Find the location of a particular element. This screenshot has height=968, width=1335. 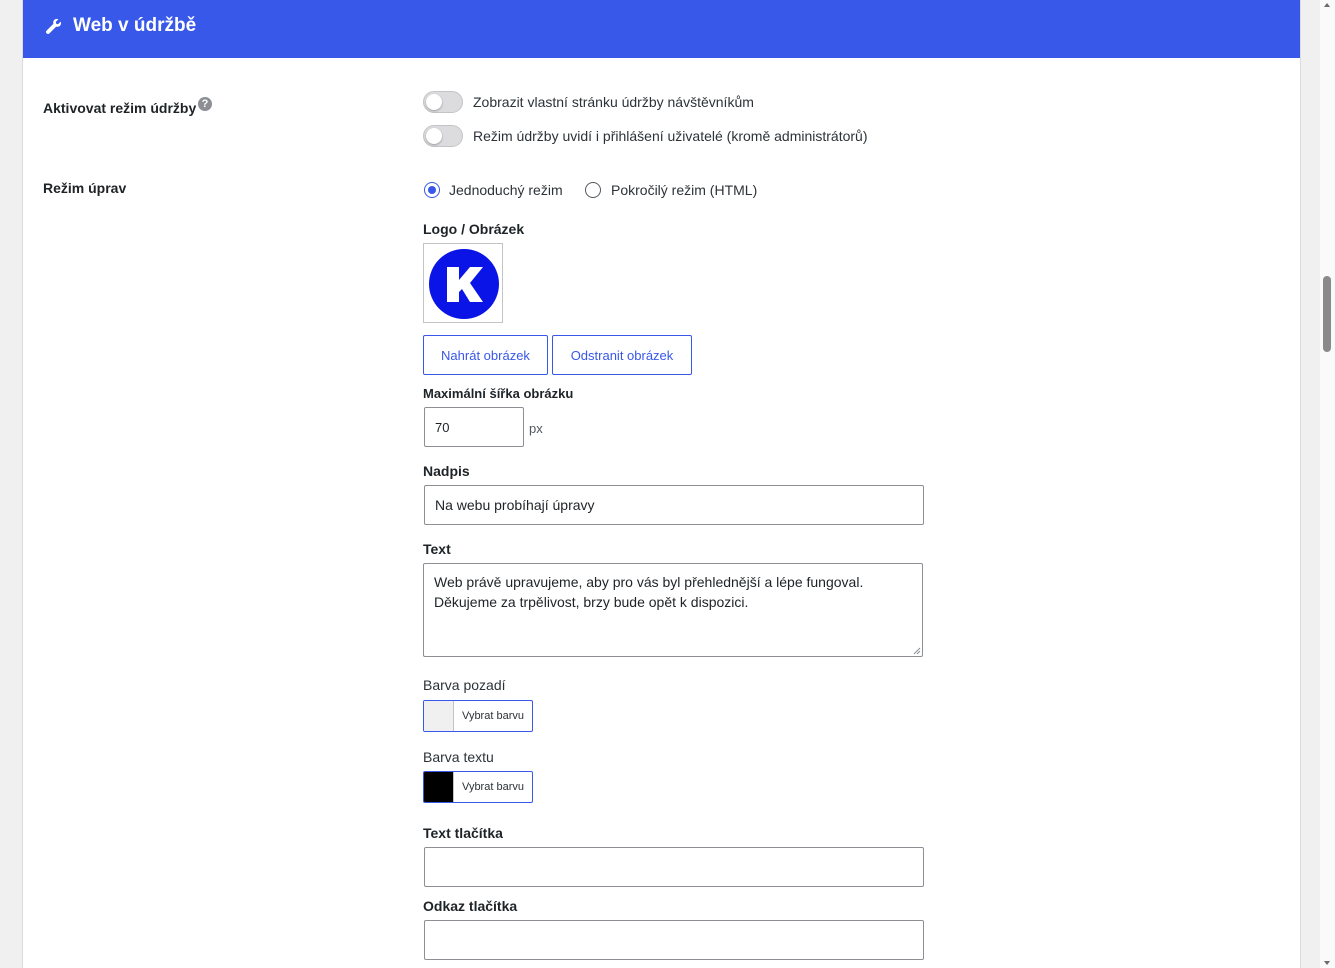

radio-simple-mode-label: Jednoduchý režim is located at coordinates (506, 190).